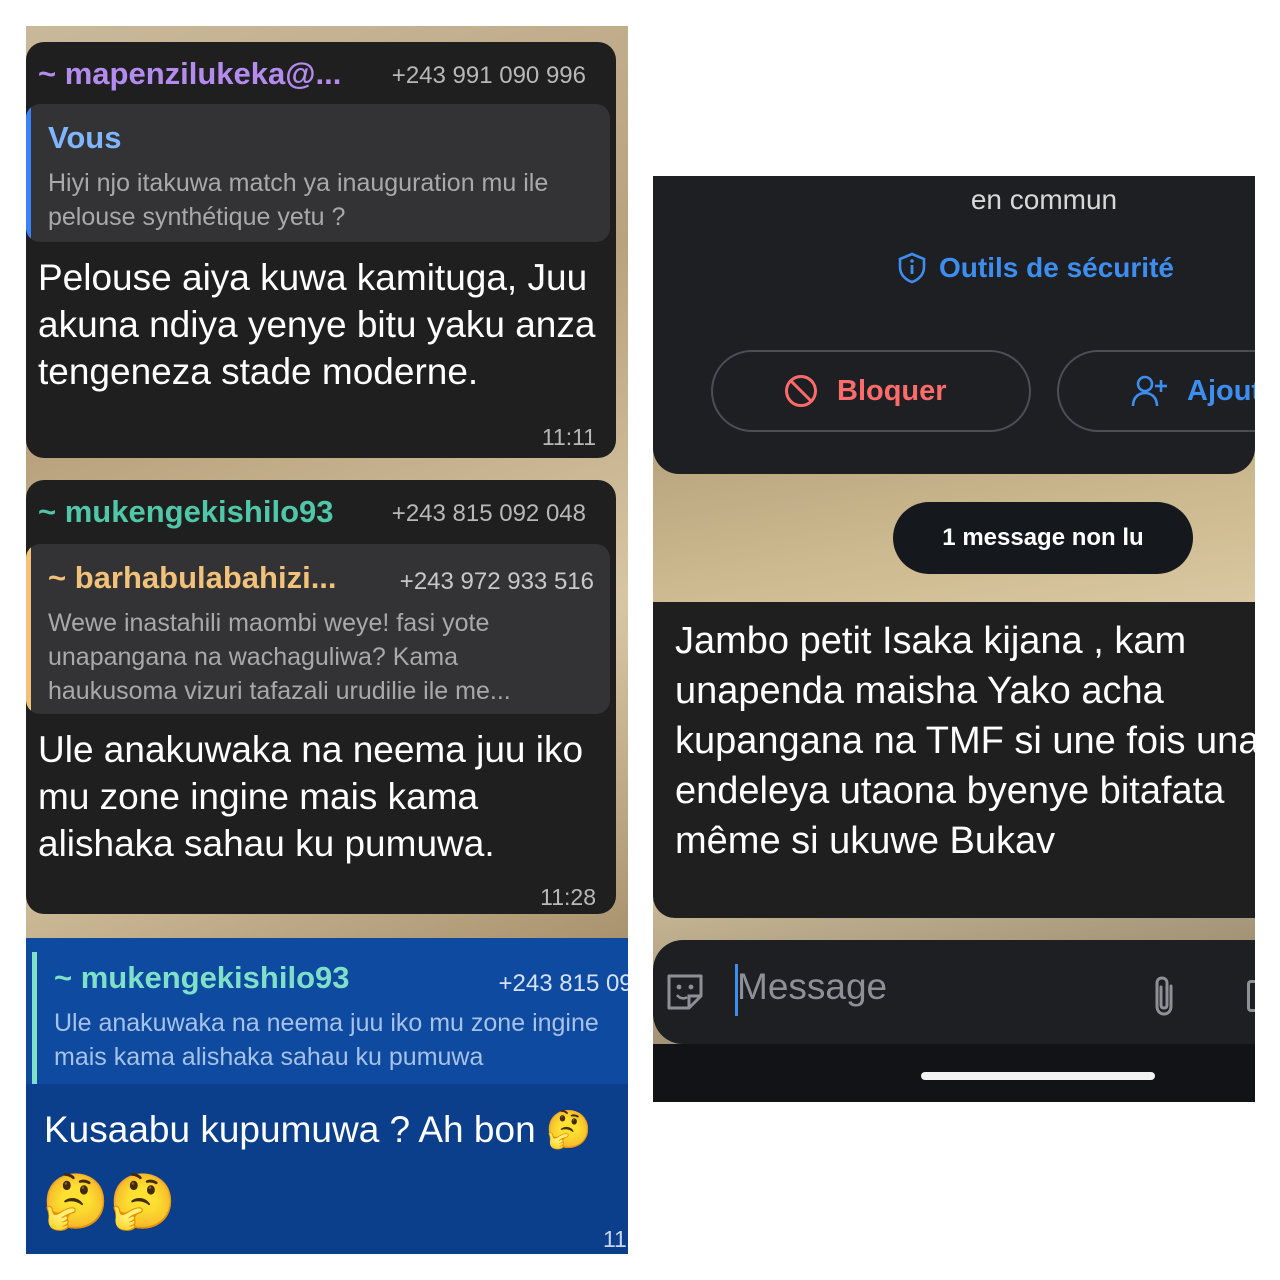 This screenshot has height=1280, width=1280. Describe the element at coordinates (615, 1239) in the screenshot. I see `message-time: 11:4` at that location.